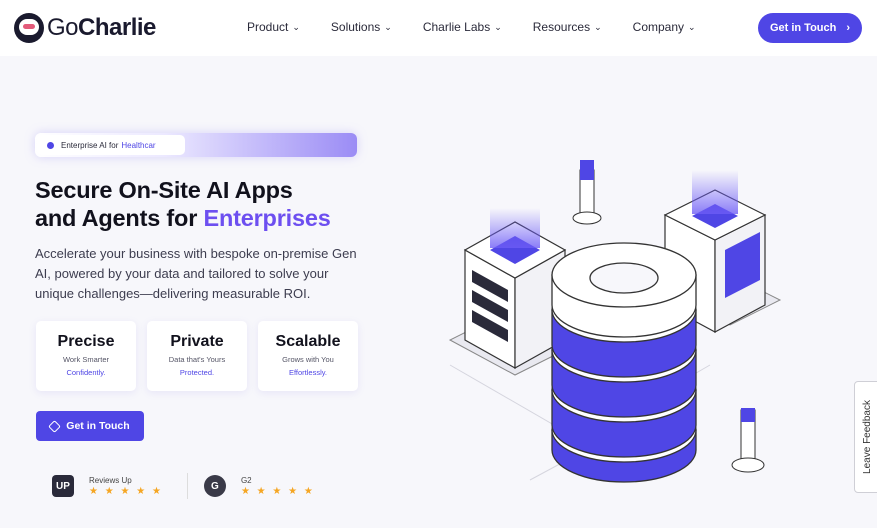 This screenshot has width=877, height=528. I want to click on menu-item-solutions: Solutions ⌄, so click(361, 27).